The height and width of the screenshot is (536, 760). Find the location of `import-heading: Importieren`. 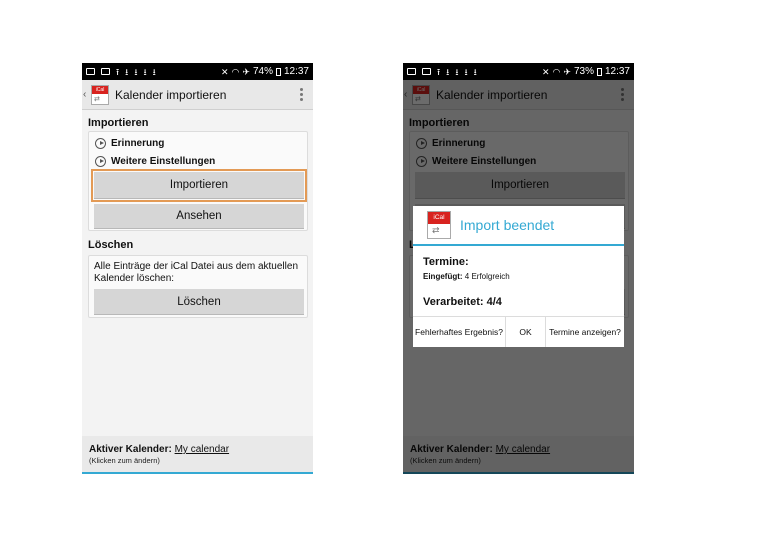

import-heading: Importieren is located at coordinates (118, 123).